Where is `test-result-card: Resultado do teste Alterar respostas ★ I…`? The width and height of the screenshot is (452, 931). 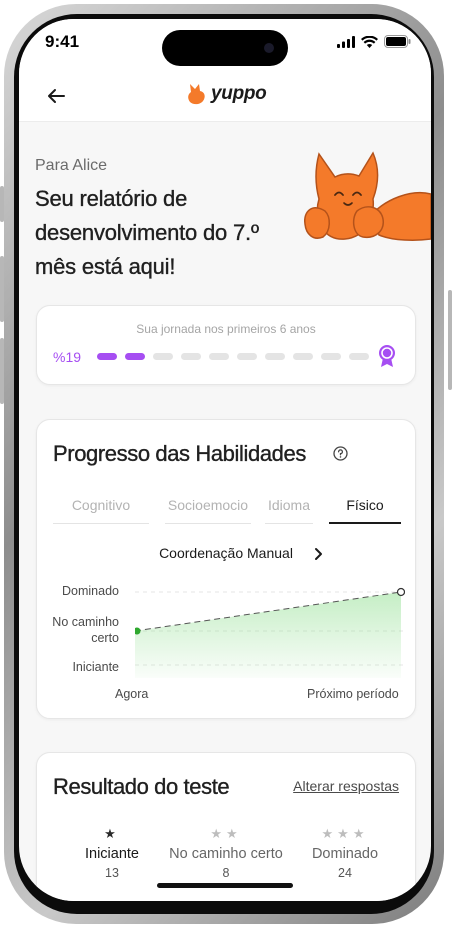
test-result-card: Resultado do teste Alterar respostas ★ I… is located at coordinates (226, 826).